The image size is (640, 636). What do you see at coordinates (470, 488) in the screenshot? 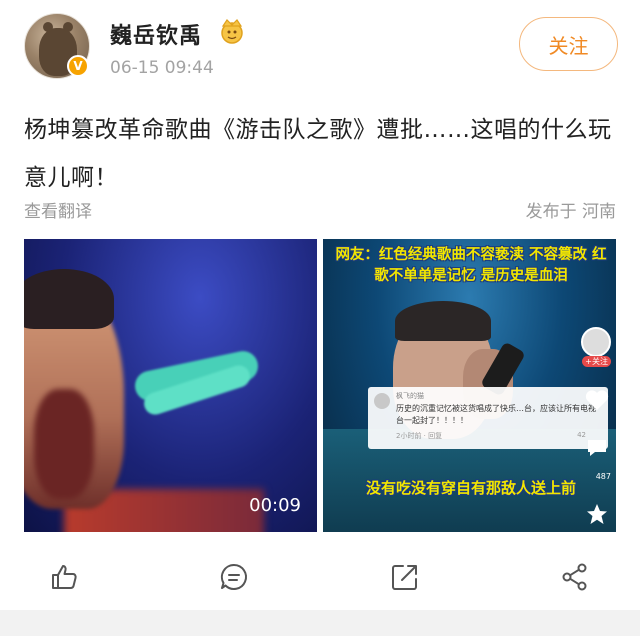
I see `caption-bottom: 没有吃没有穿自有那敌人送上前` at bounding box center [470, 488].